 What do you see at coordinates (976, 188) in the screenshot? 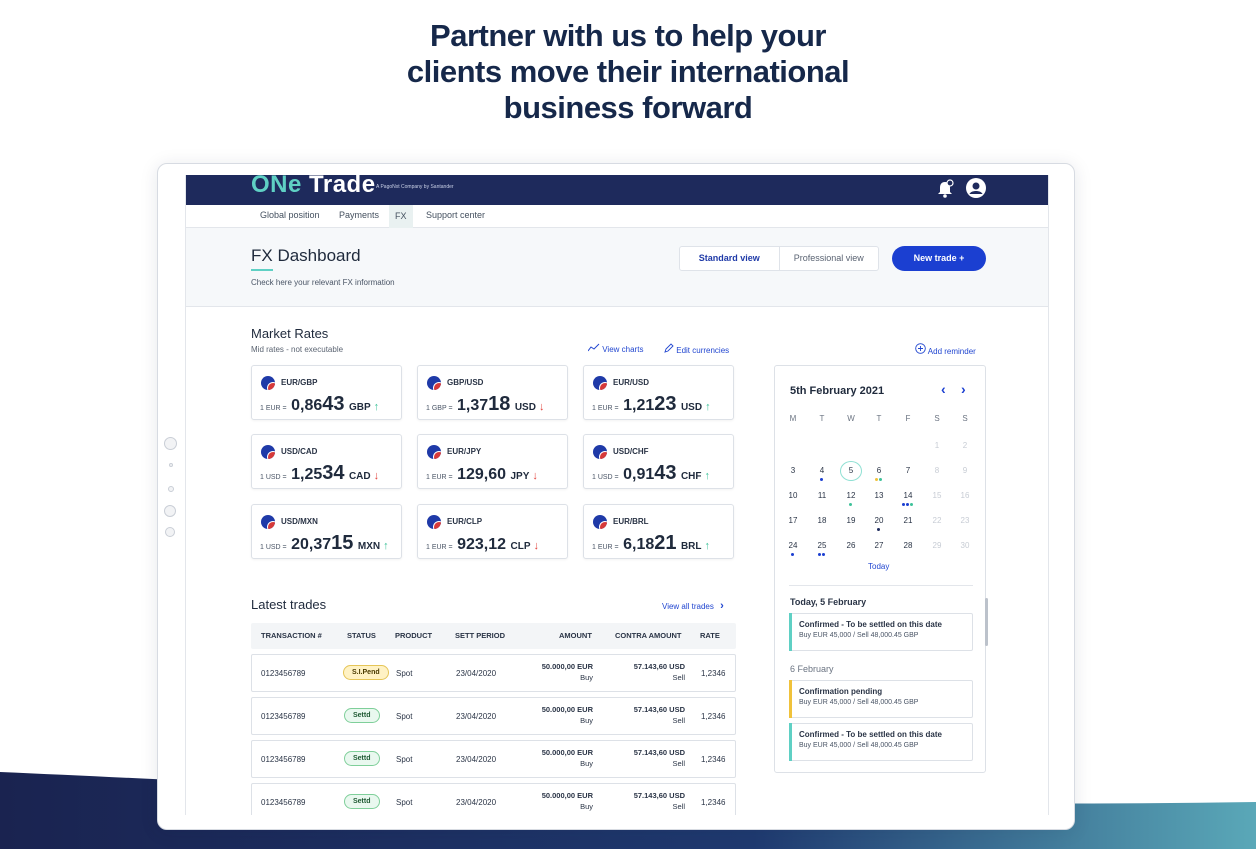
I see `user-avatar-icon` at bounding box center [976, 188].